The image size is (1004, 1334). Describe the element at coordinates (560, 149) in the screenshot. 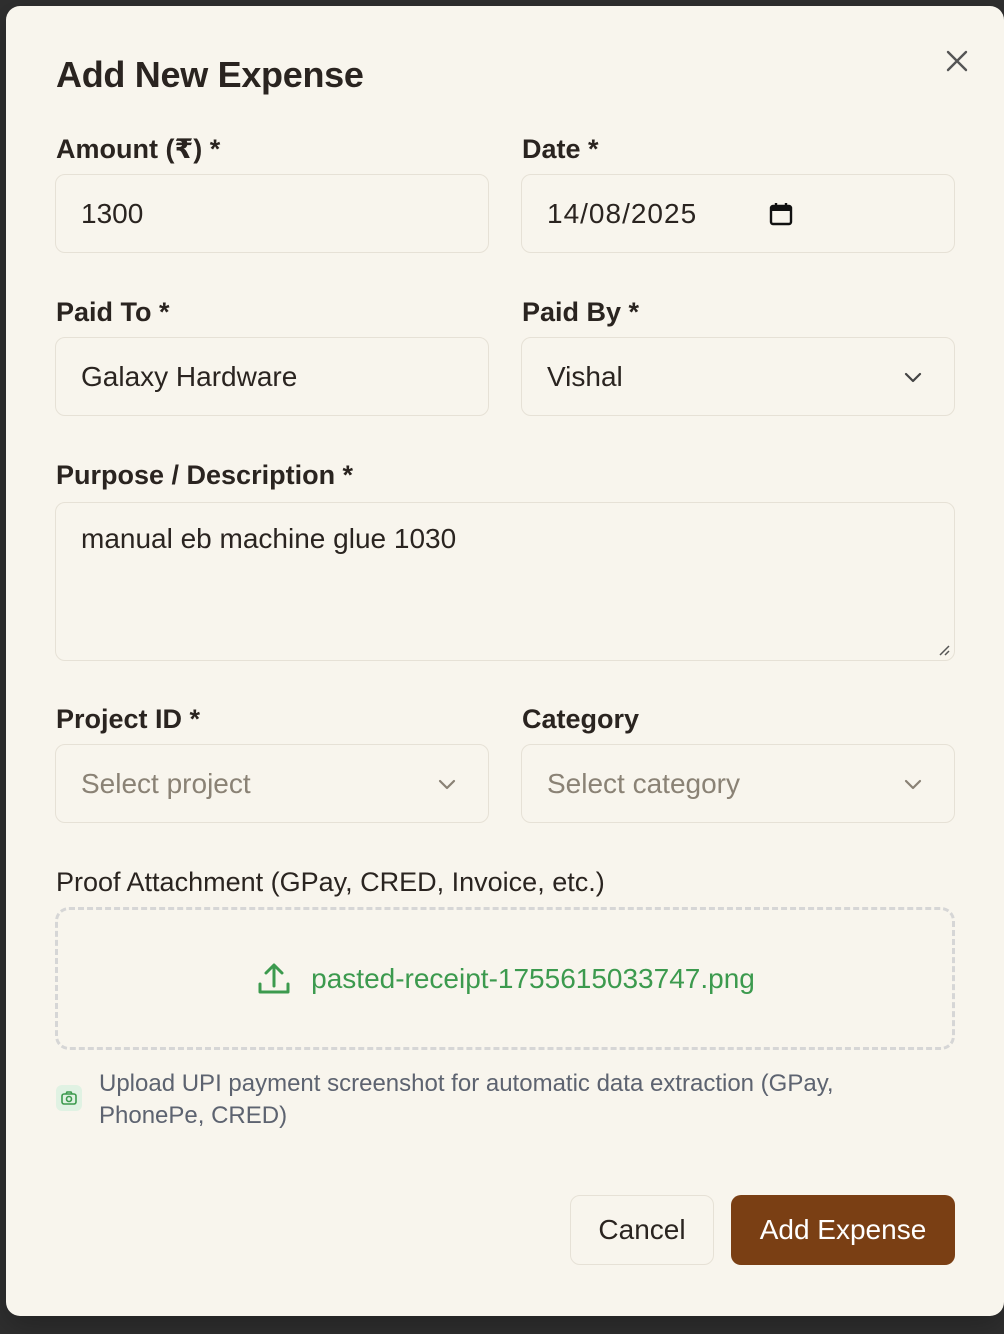

I see `date-label: Date *` at that location.